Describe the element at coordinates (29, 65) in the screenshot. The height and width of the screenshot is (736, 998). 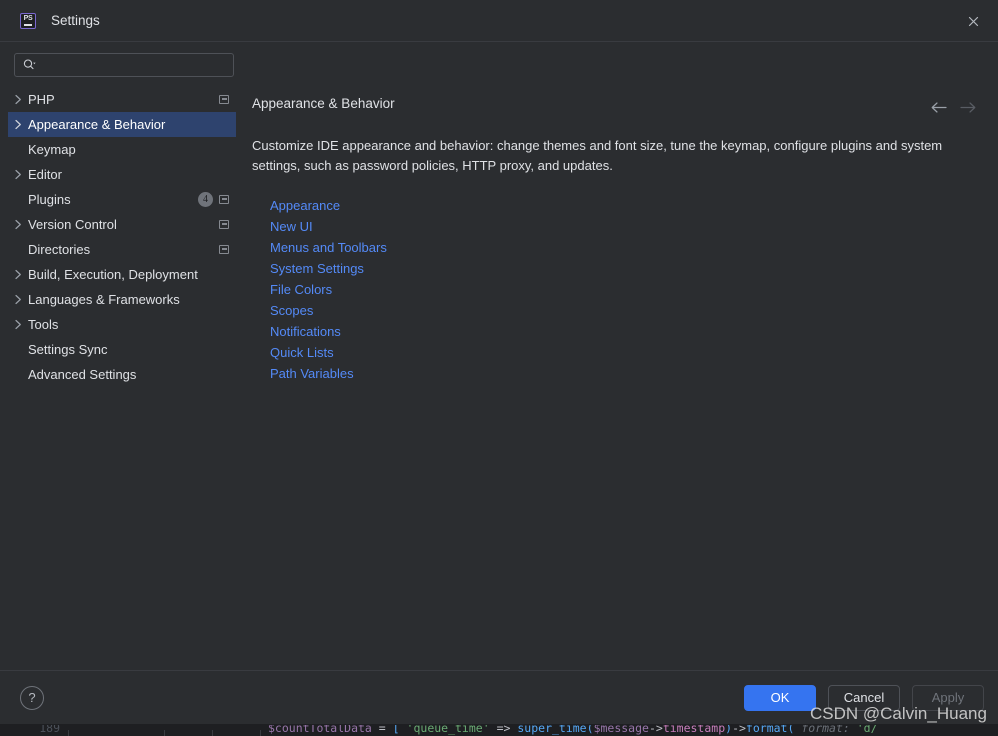
I see `search-icon` at that location.